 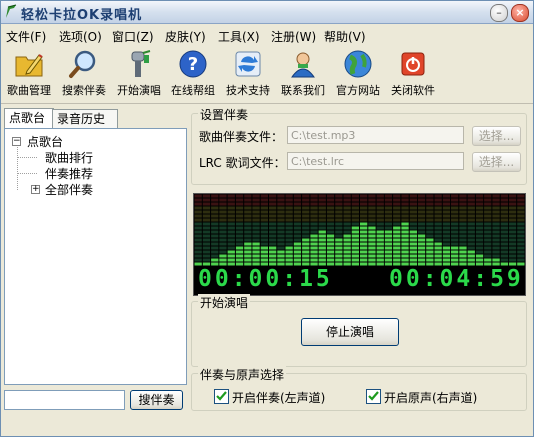 What do you see at coordinates (520, 13) in the screenshot?
I see `close-button: ×` at bounding box center [520, 13].